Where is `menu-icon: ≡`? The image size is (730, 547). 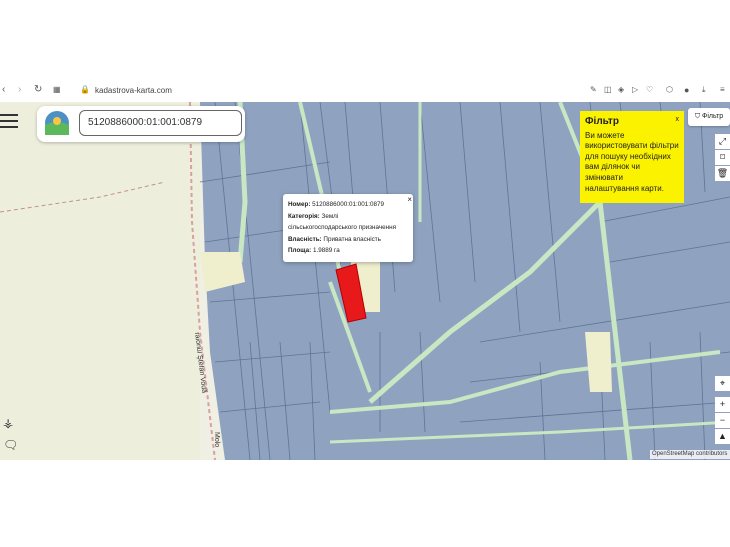 menu-icon: ≡ is located at coordinates (722, 90).